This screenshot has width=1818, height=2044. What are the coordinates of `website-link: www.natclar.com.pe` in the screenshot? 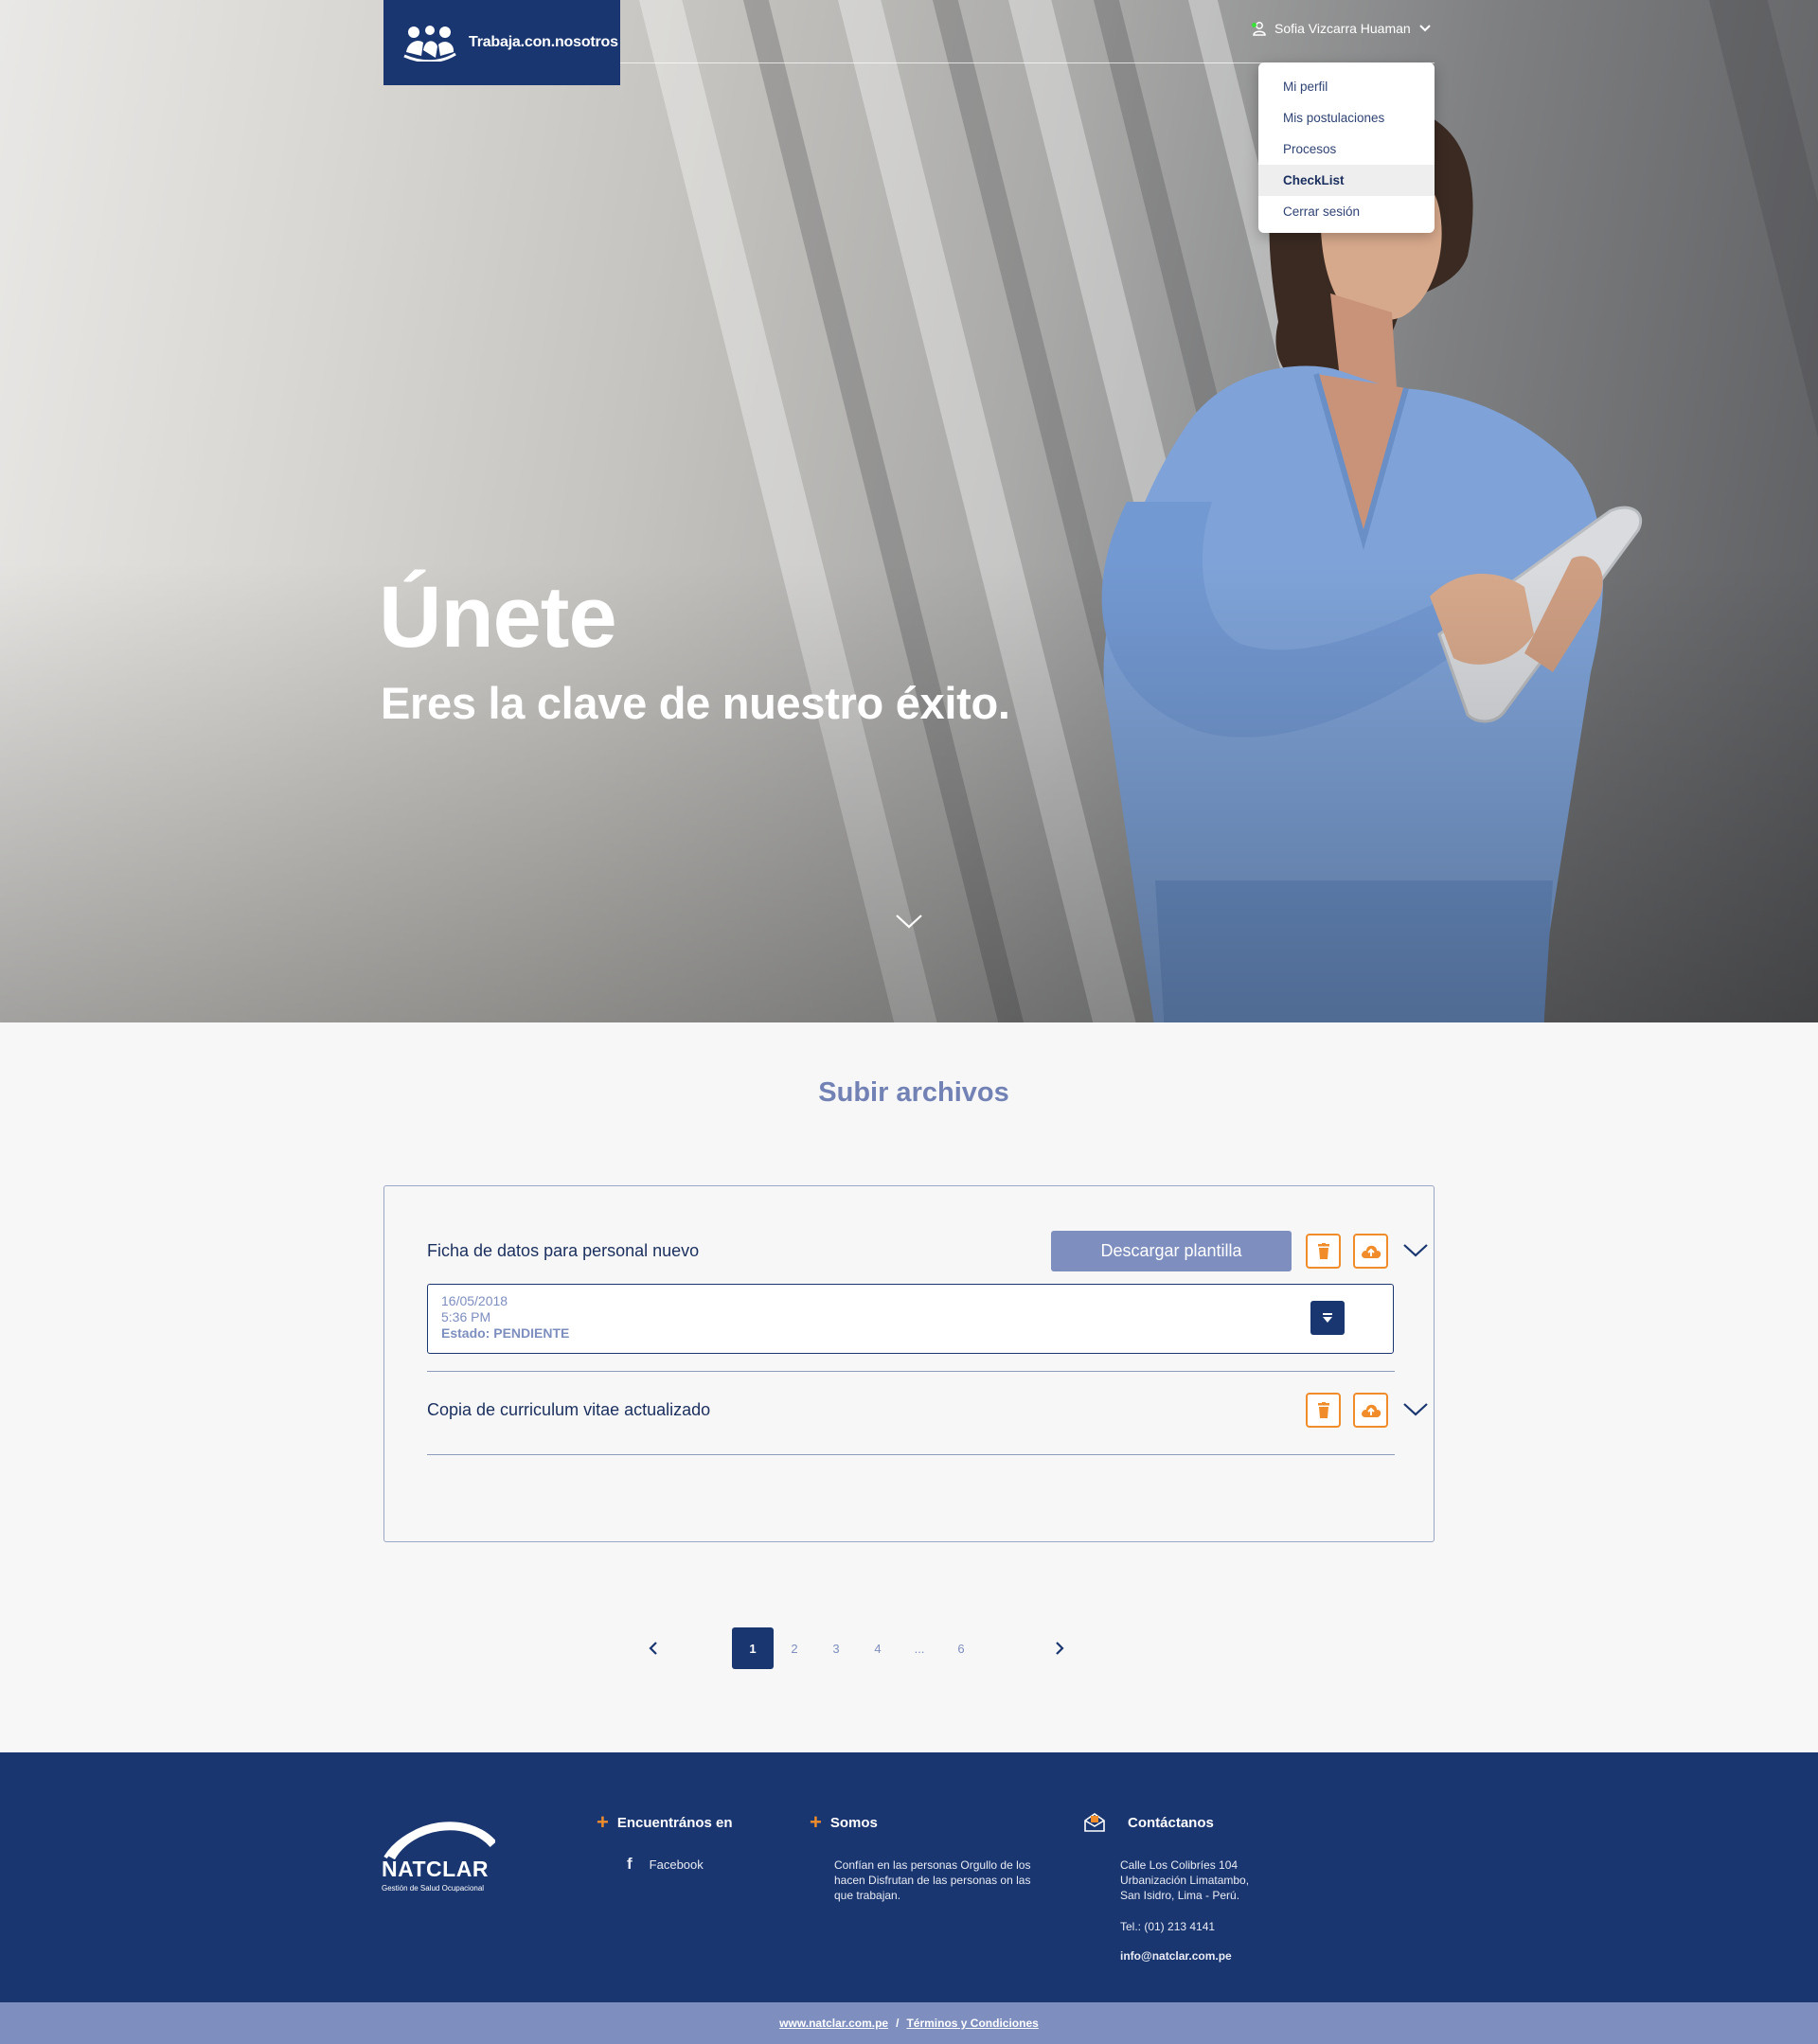 It's located at (833, 2023).